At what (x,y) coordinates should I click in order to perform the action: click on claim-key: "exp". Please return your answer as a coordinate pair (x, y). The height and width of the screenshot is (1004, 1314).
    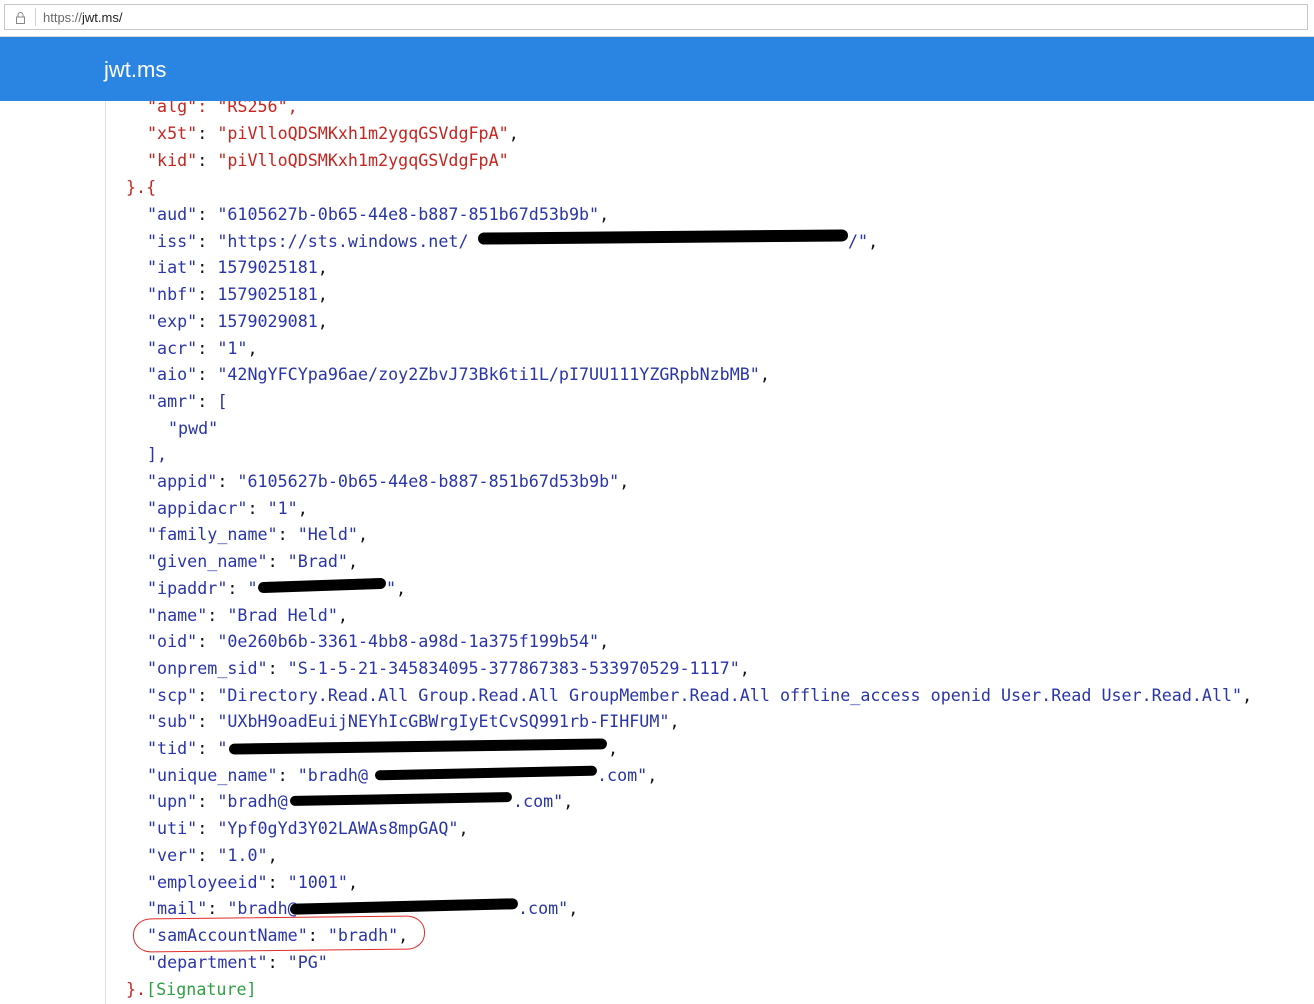
    Looking at the image, I should click on (172, 320).